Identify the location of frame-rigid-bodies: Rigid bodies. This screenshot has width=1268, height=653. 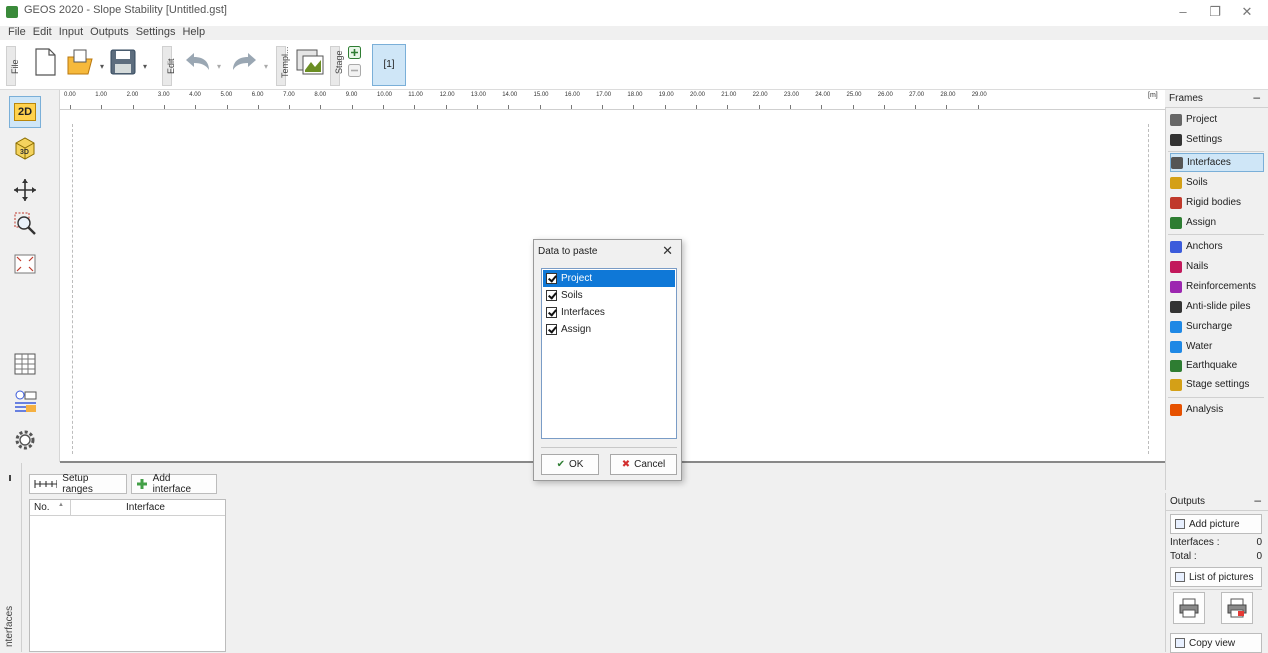
(1217, 202).